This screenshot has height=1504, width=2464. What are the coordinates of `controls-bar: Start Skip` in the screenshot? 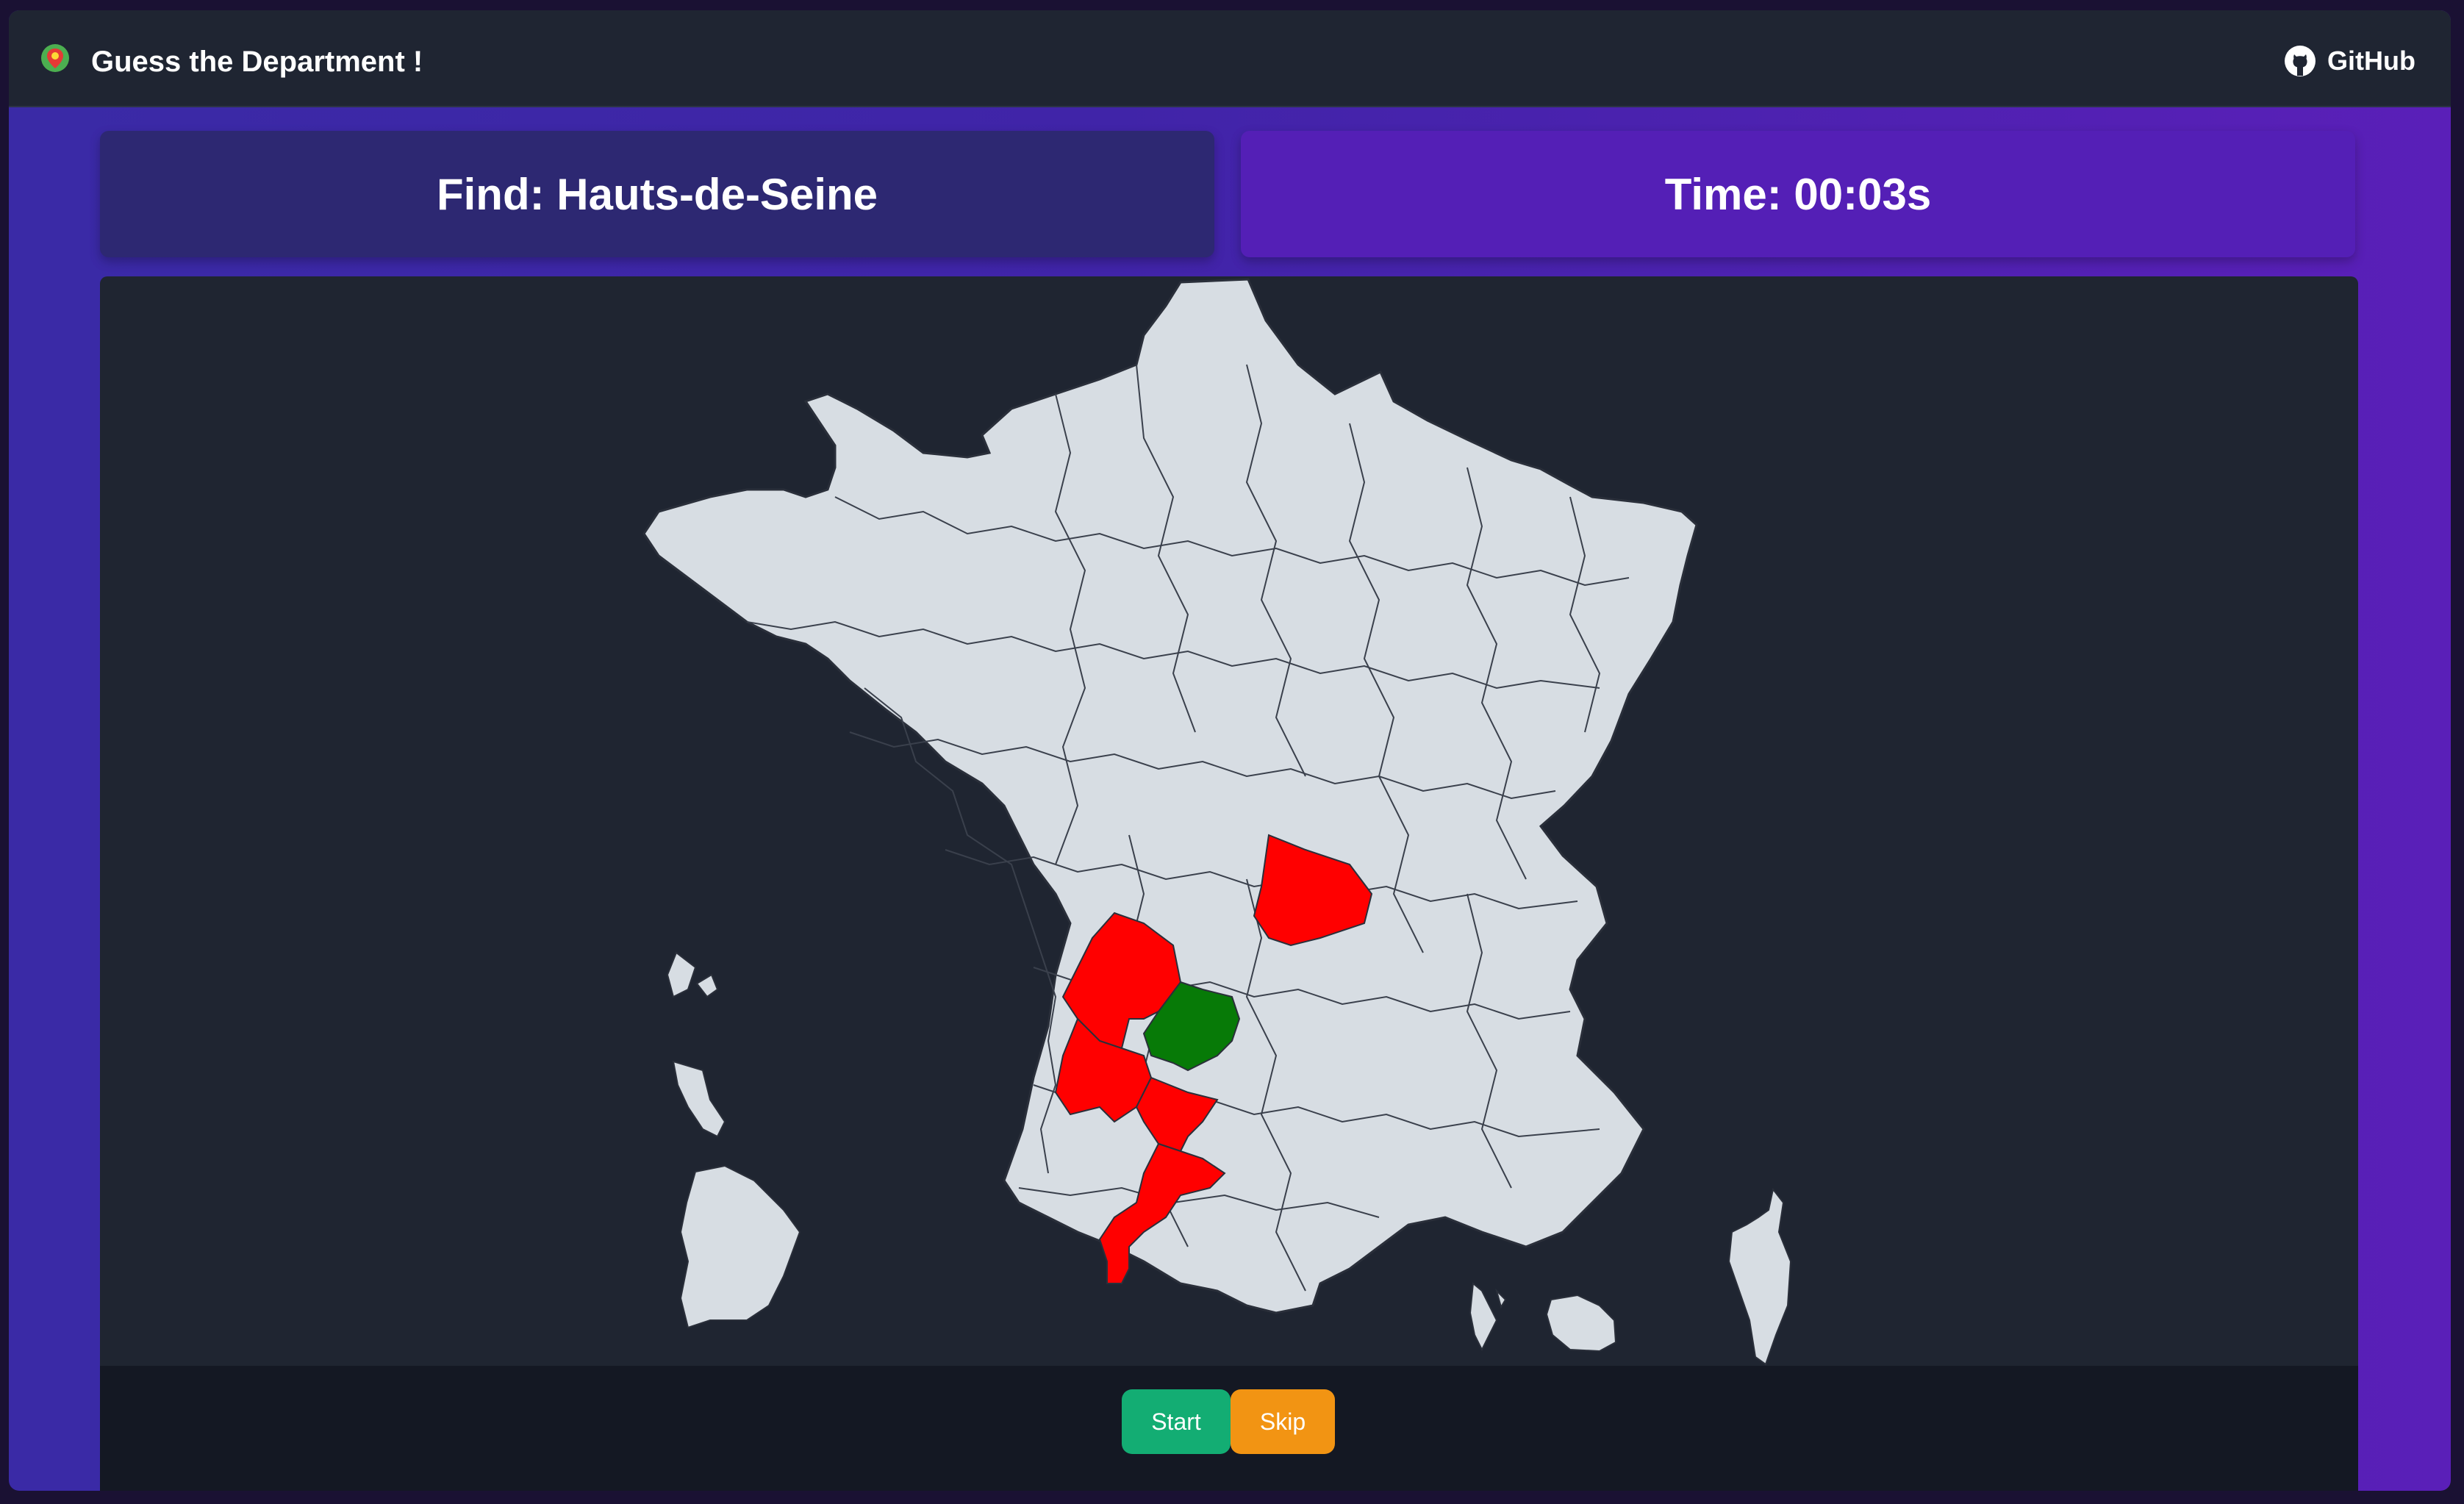 It's located at (1229, 1428).